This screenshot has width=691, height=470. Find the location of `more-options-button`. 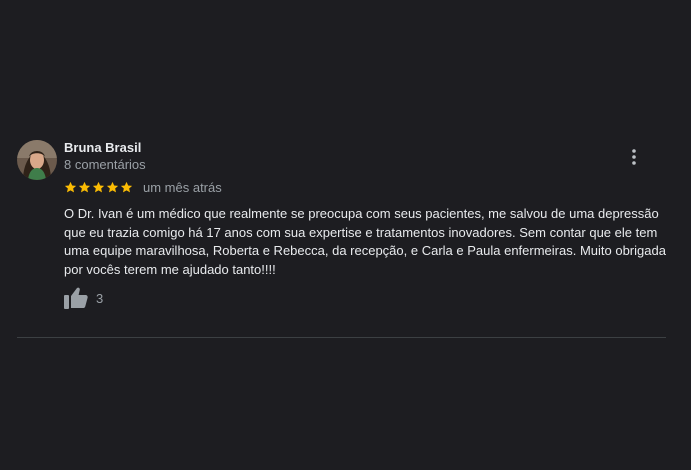

more-options-button is located at coordinates (634, 157).